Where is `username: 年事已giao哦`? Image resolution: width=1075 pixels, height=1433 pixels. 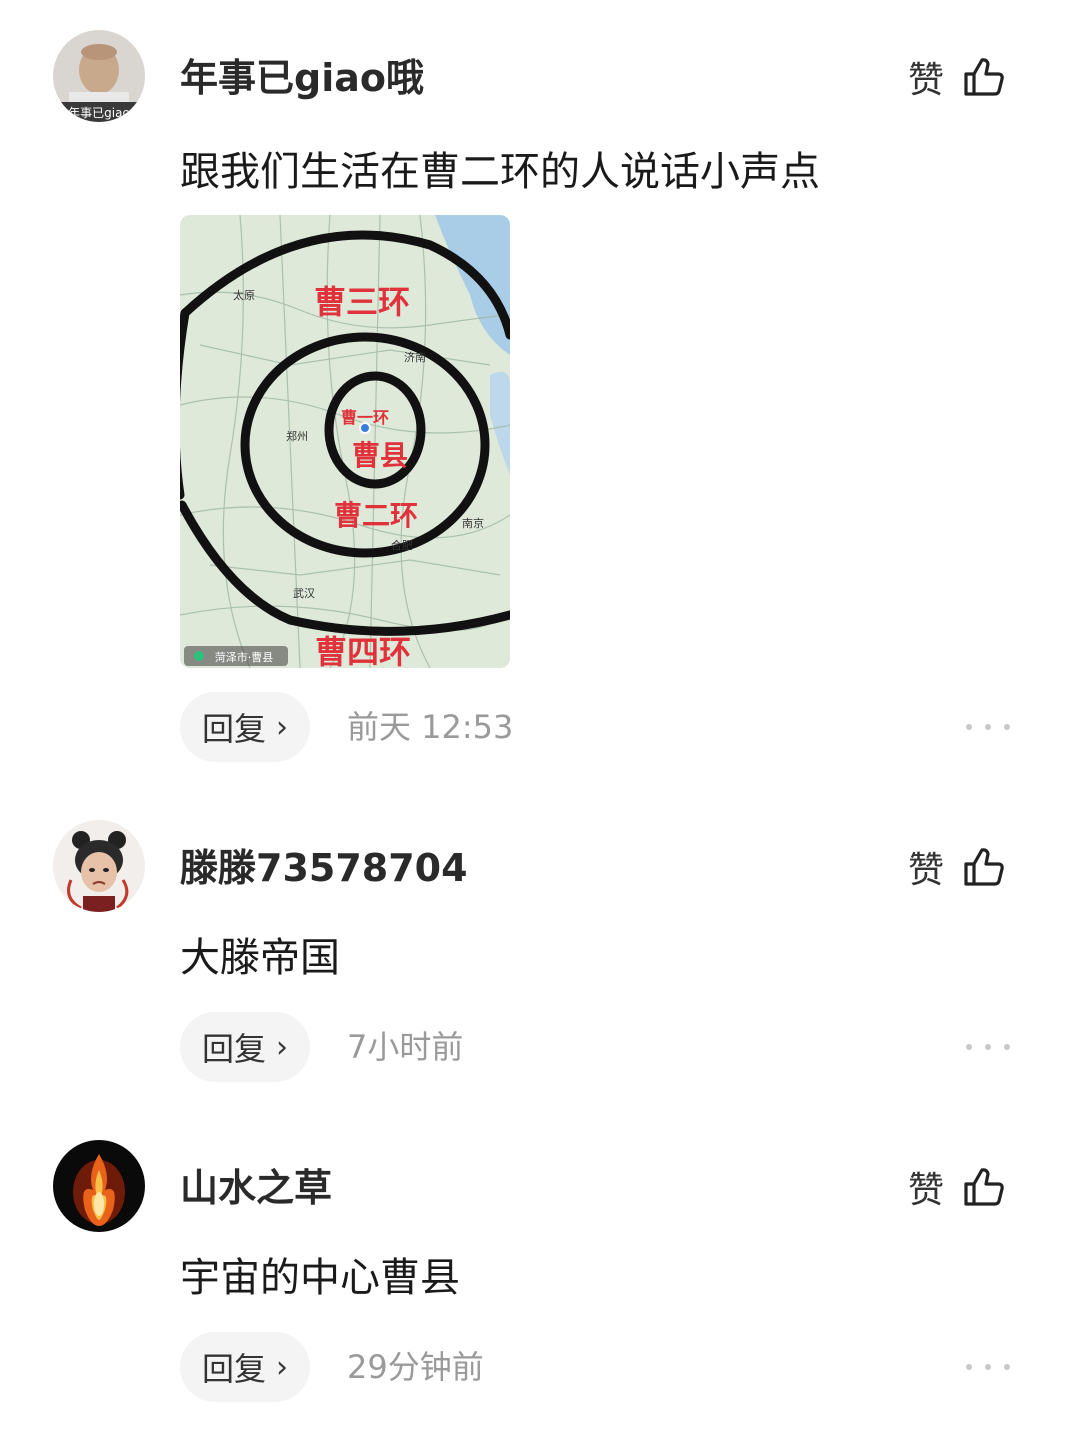
username: 年事已giao哦 is located at coordinates (302, 78).